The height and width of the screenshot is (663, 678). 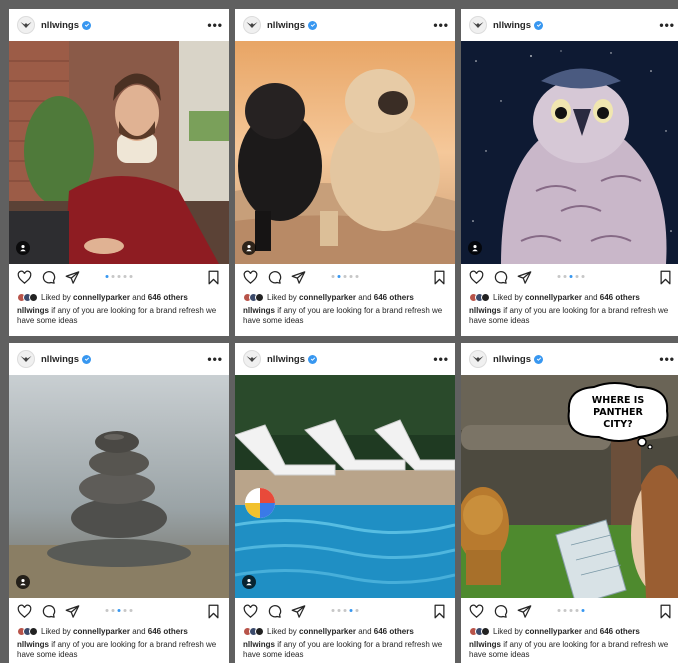 I want to click on speech-bubble-text: WHERE IS PANTHER CITY?, so click(x=618, y=412).